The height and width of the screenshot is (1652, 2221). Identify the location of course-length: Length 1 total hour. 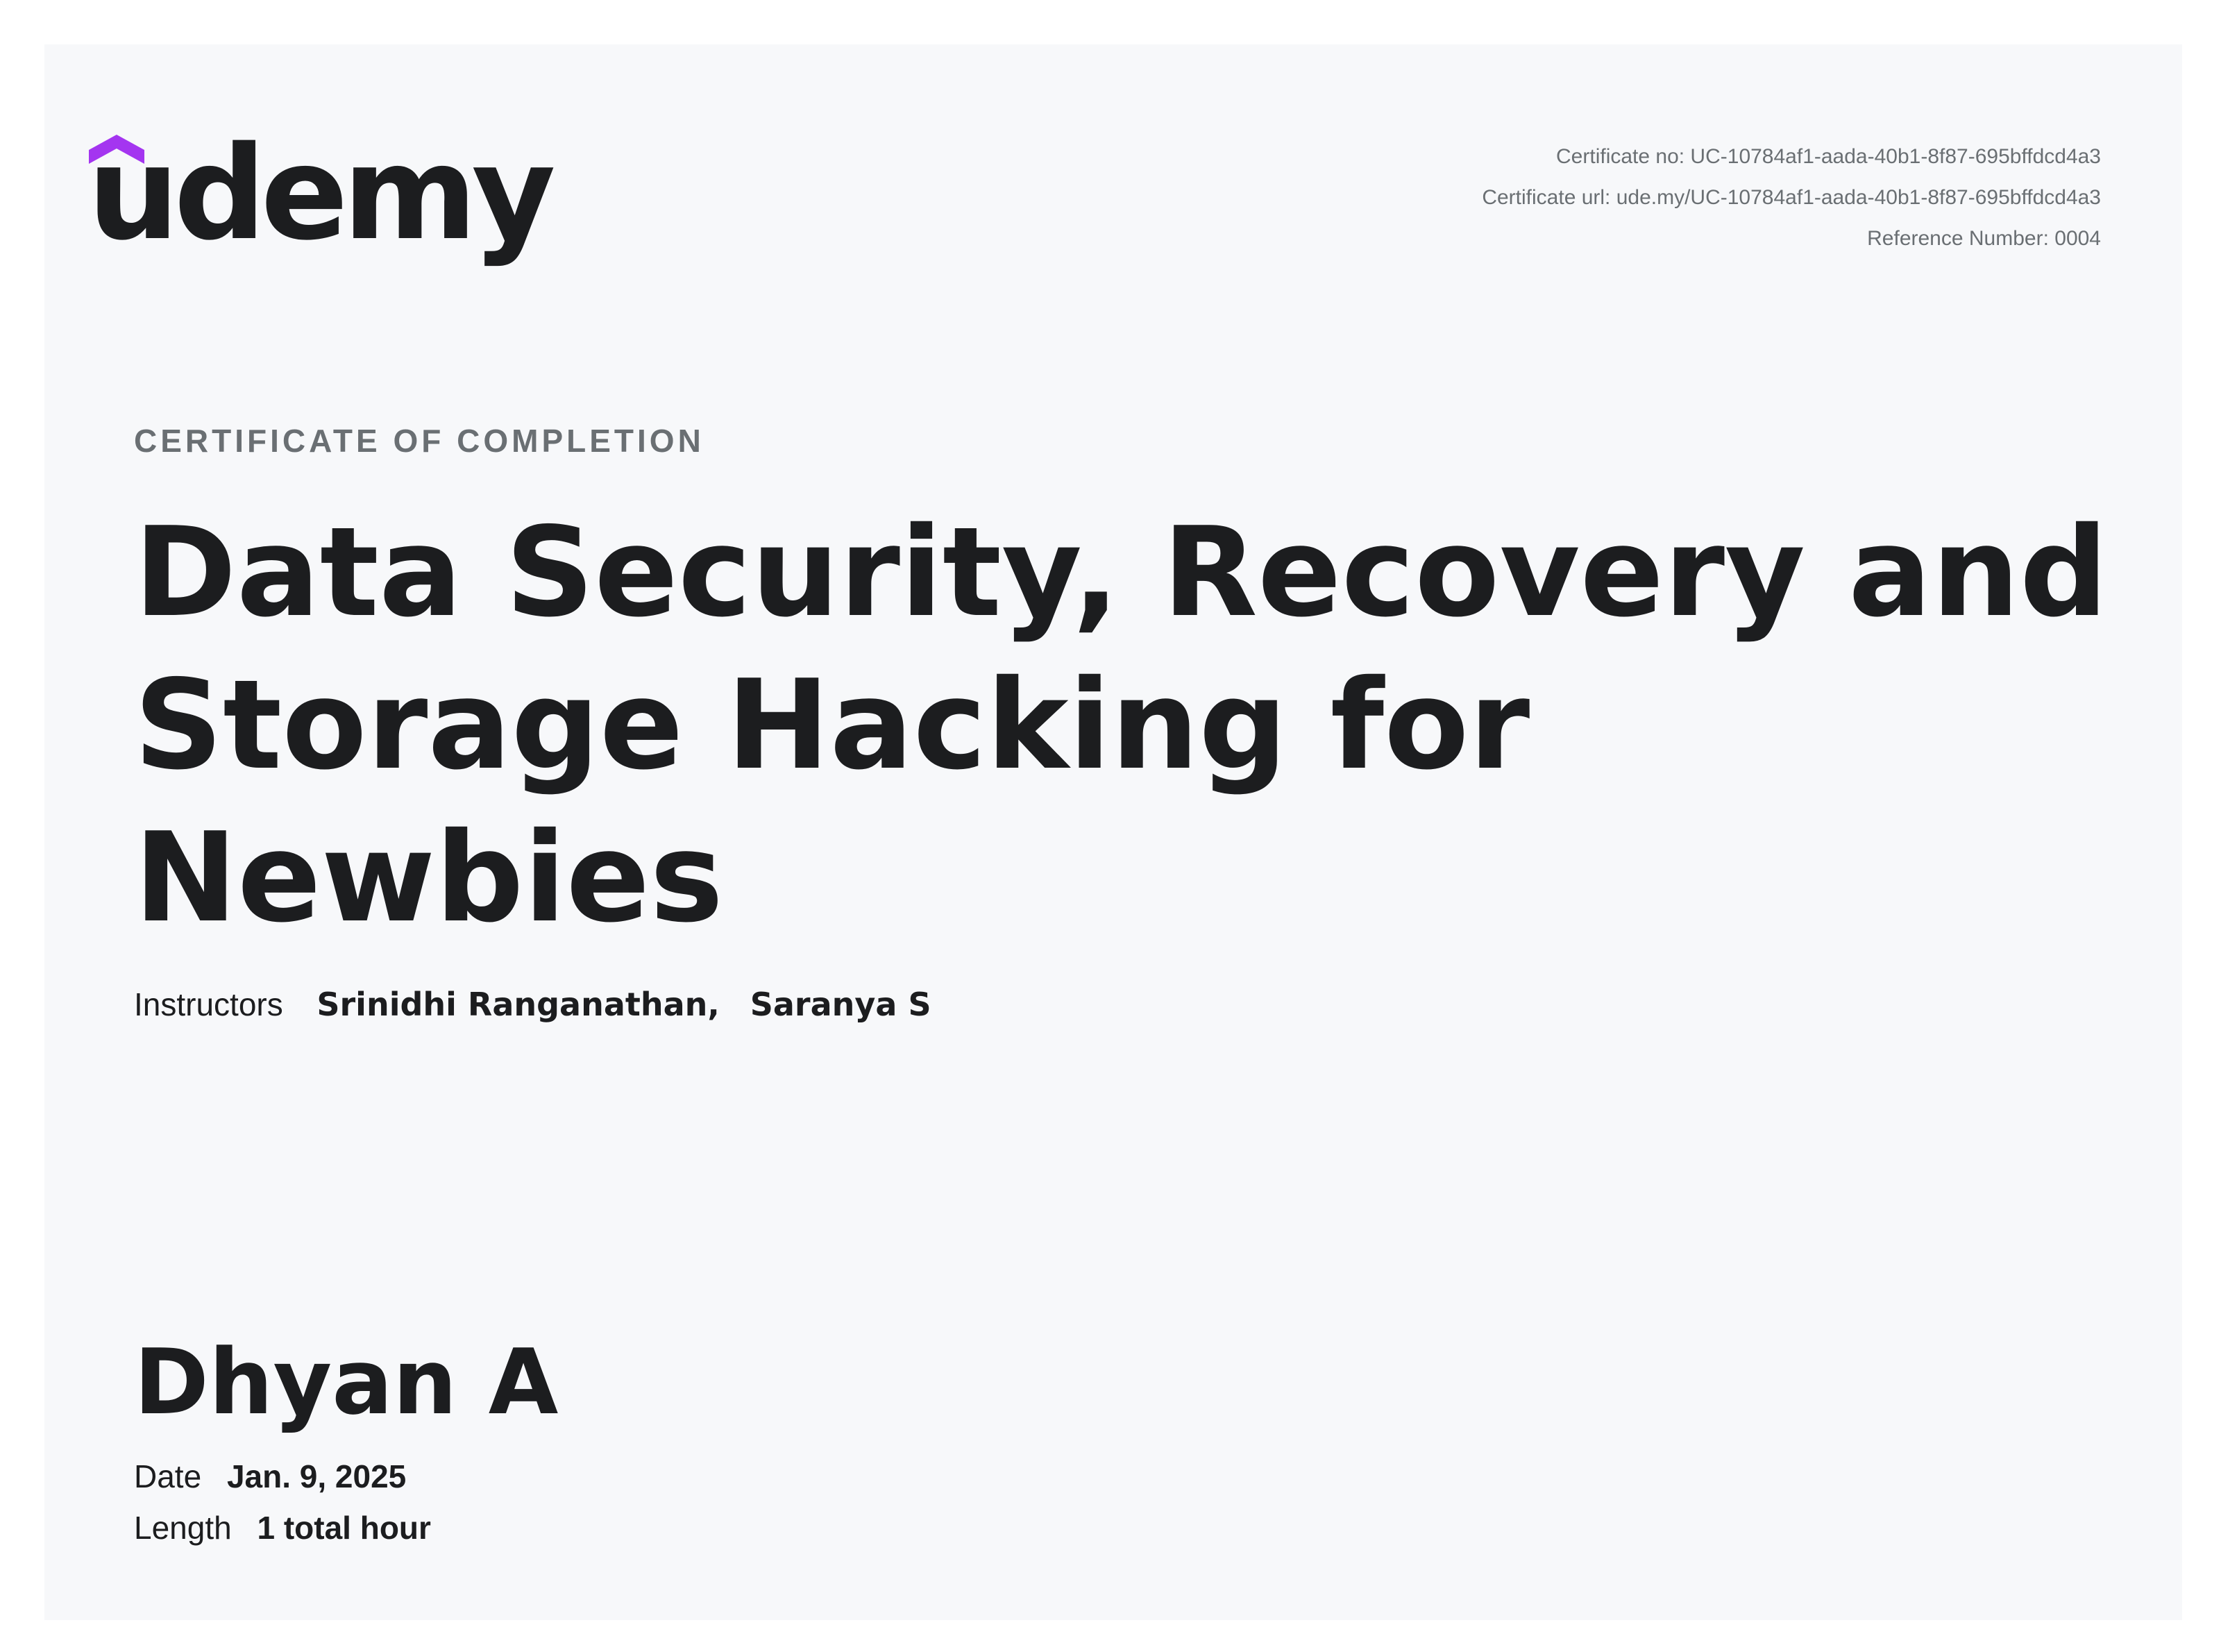
(282, 1527).